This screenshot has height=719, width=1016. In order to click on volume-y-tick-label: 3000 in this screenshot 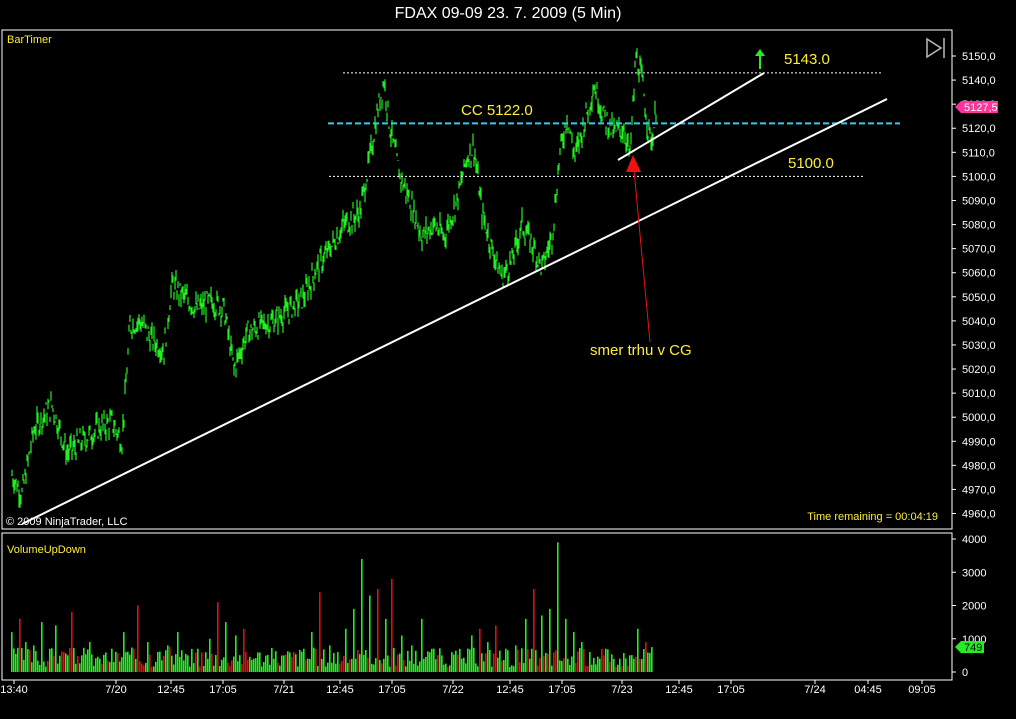, I will do `click(974, 573)`.